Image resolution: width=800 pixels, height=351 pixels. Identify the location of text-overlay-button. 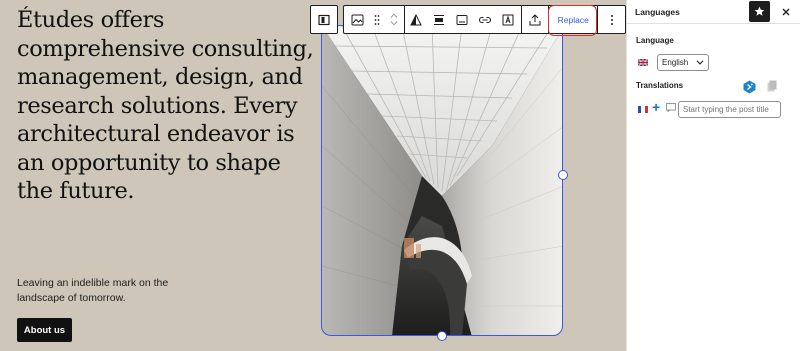
(507, 19).